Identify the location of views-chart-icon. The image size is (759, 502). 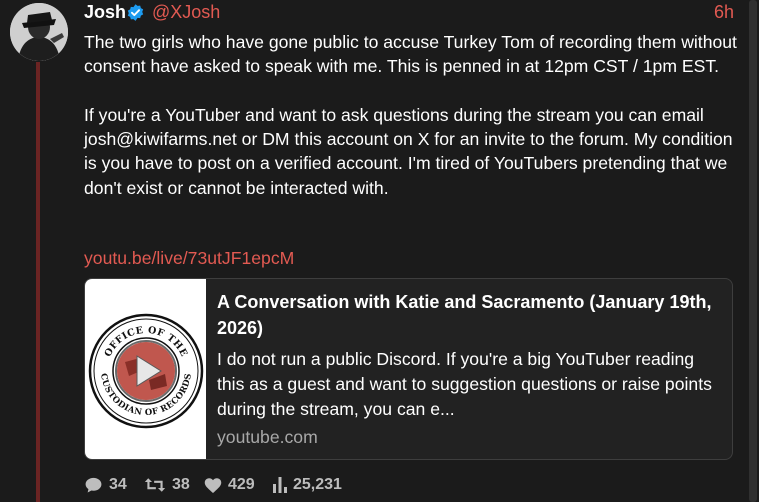
(280, 485).